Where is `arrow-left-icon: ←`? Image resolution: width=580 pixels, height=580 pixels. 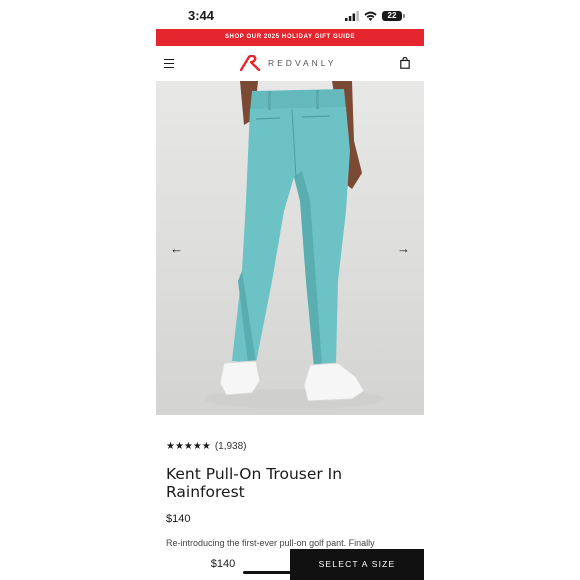
arrow-left-icon: ← is located at coordinates (176, 248).